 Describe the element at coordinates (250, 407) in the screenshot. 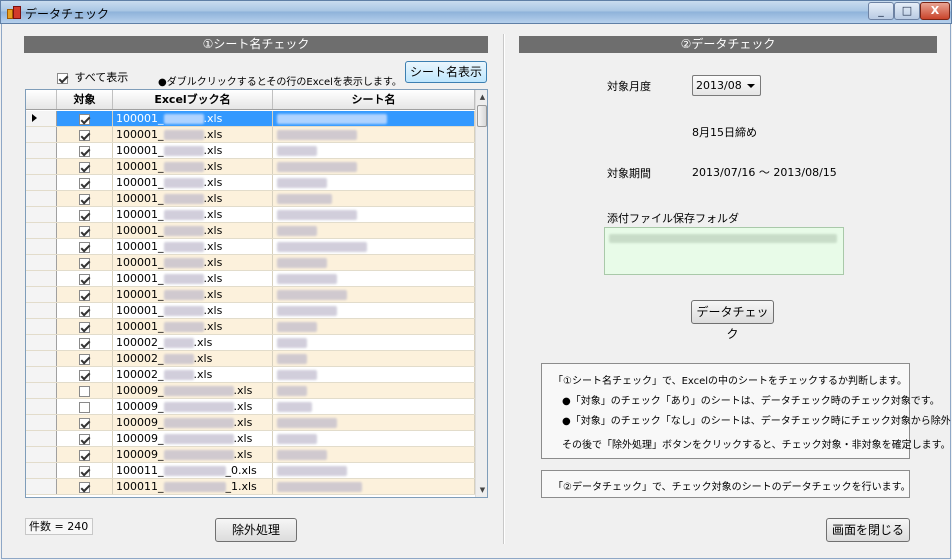

I see `table-row: 100009_ .xls` at that location.